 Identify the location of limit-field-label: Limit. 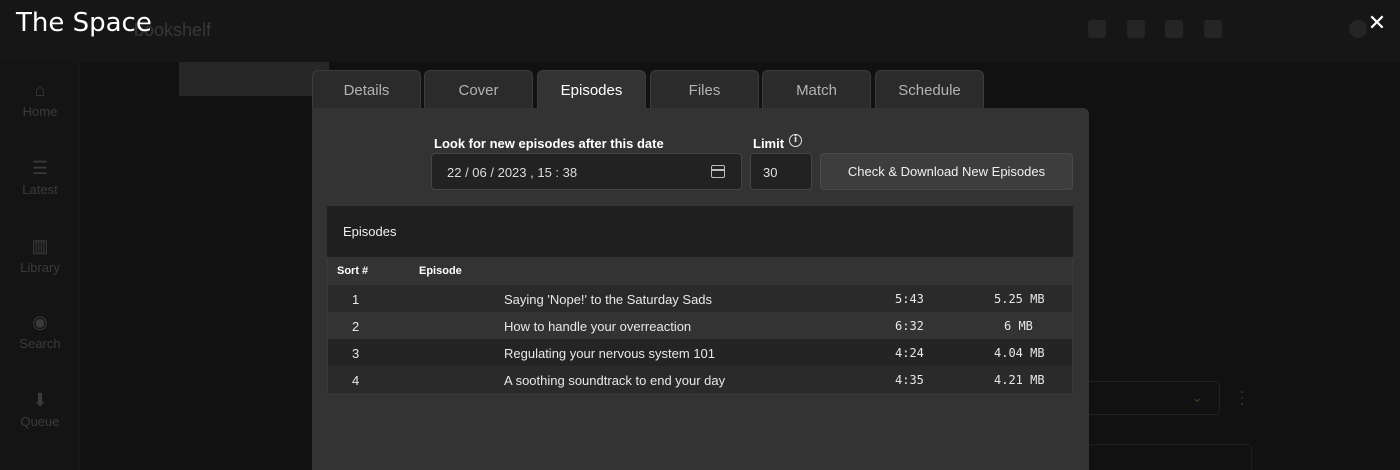
(769, 143).